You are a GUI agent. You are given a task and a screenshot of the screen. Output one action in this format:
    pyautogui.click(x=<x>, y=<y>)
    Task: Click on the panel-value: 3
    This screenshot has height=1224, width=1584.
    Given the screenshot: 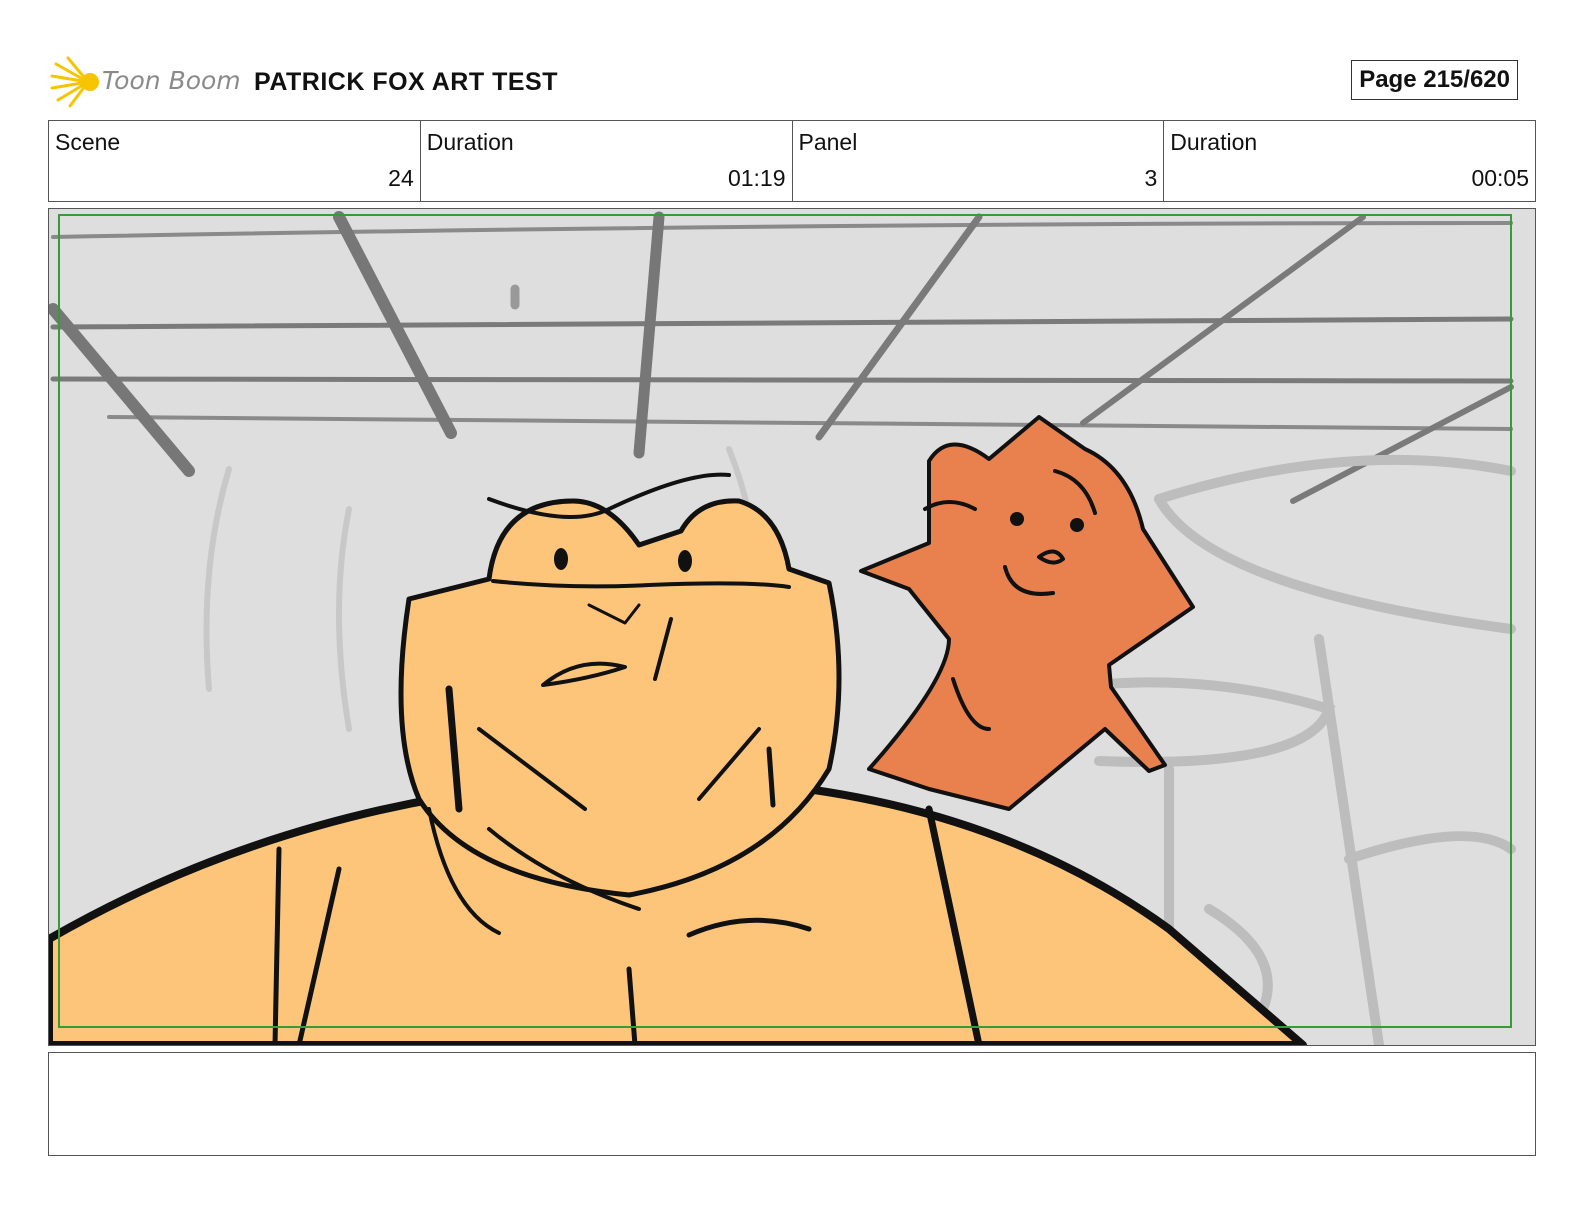 What is the action you would take?
    pyautogui.click(x=1151, y=178)
    